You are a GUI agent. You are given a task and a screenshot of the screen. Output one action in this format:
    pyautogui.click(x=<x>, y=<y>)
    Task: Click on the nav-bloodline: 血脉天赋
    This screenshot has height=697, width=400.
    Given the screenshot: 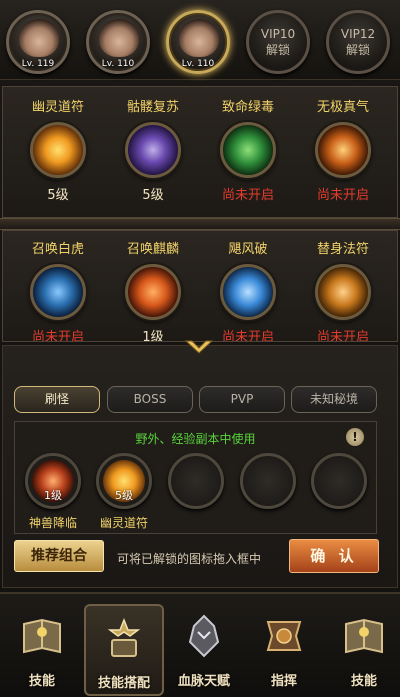 What is the action you would take?
    pyautogui.click(x=204, y=650)
    